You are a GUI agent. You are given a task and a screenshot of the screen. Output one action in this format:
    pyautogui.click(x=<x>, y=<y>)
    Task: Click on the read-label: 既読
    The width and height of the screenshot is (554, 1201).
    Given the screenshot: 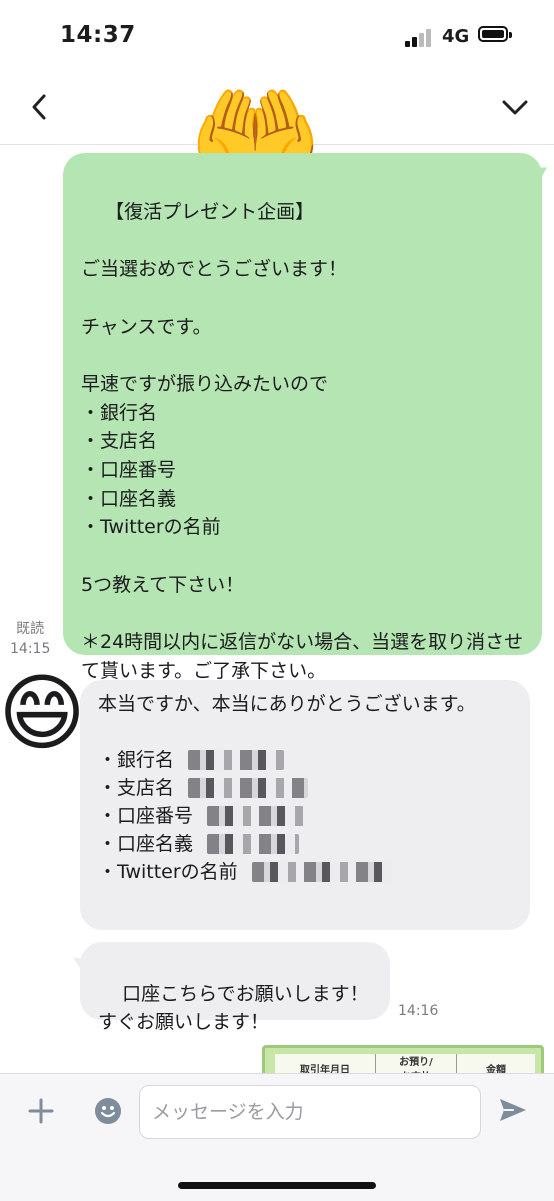 What is the action you would take?
    pyautogui.click(x=30, y=629)
    